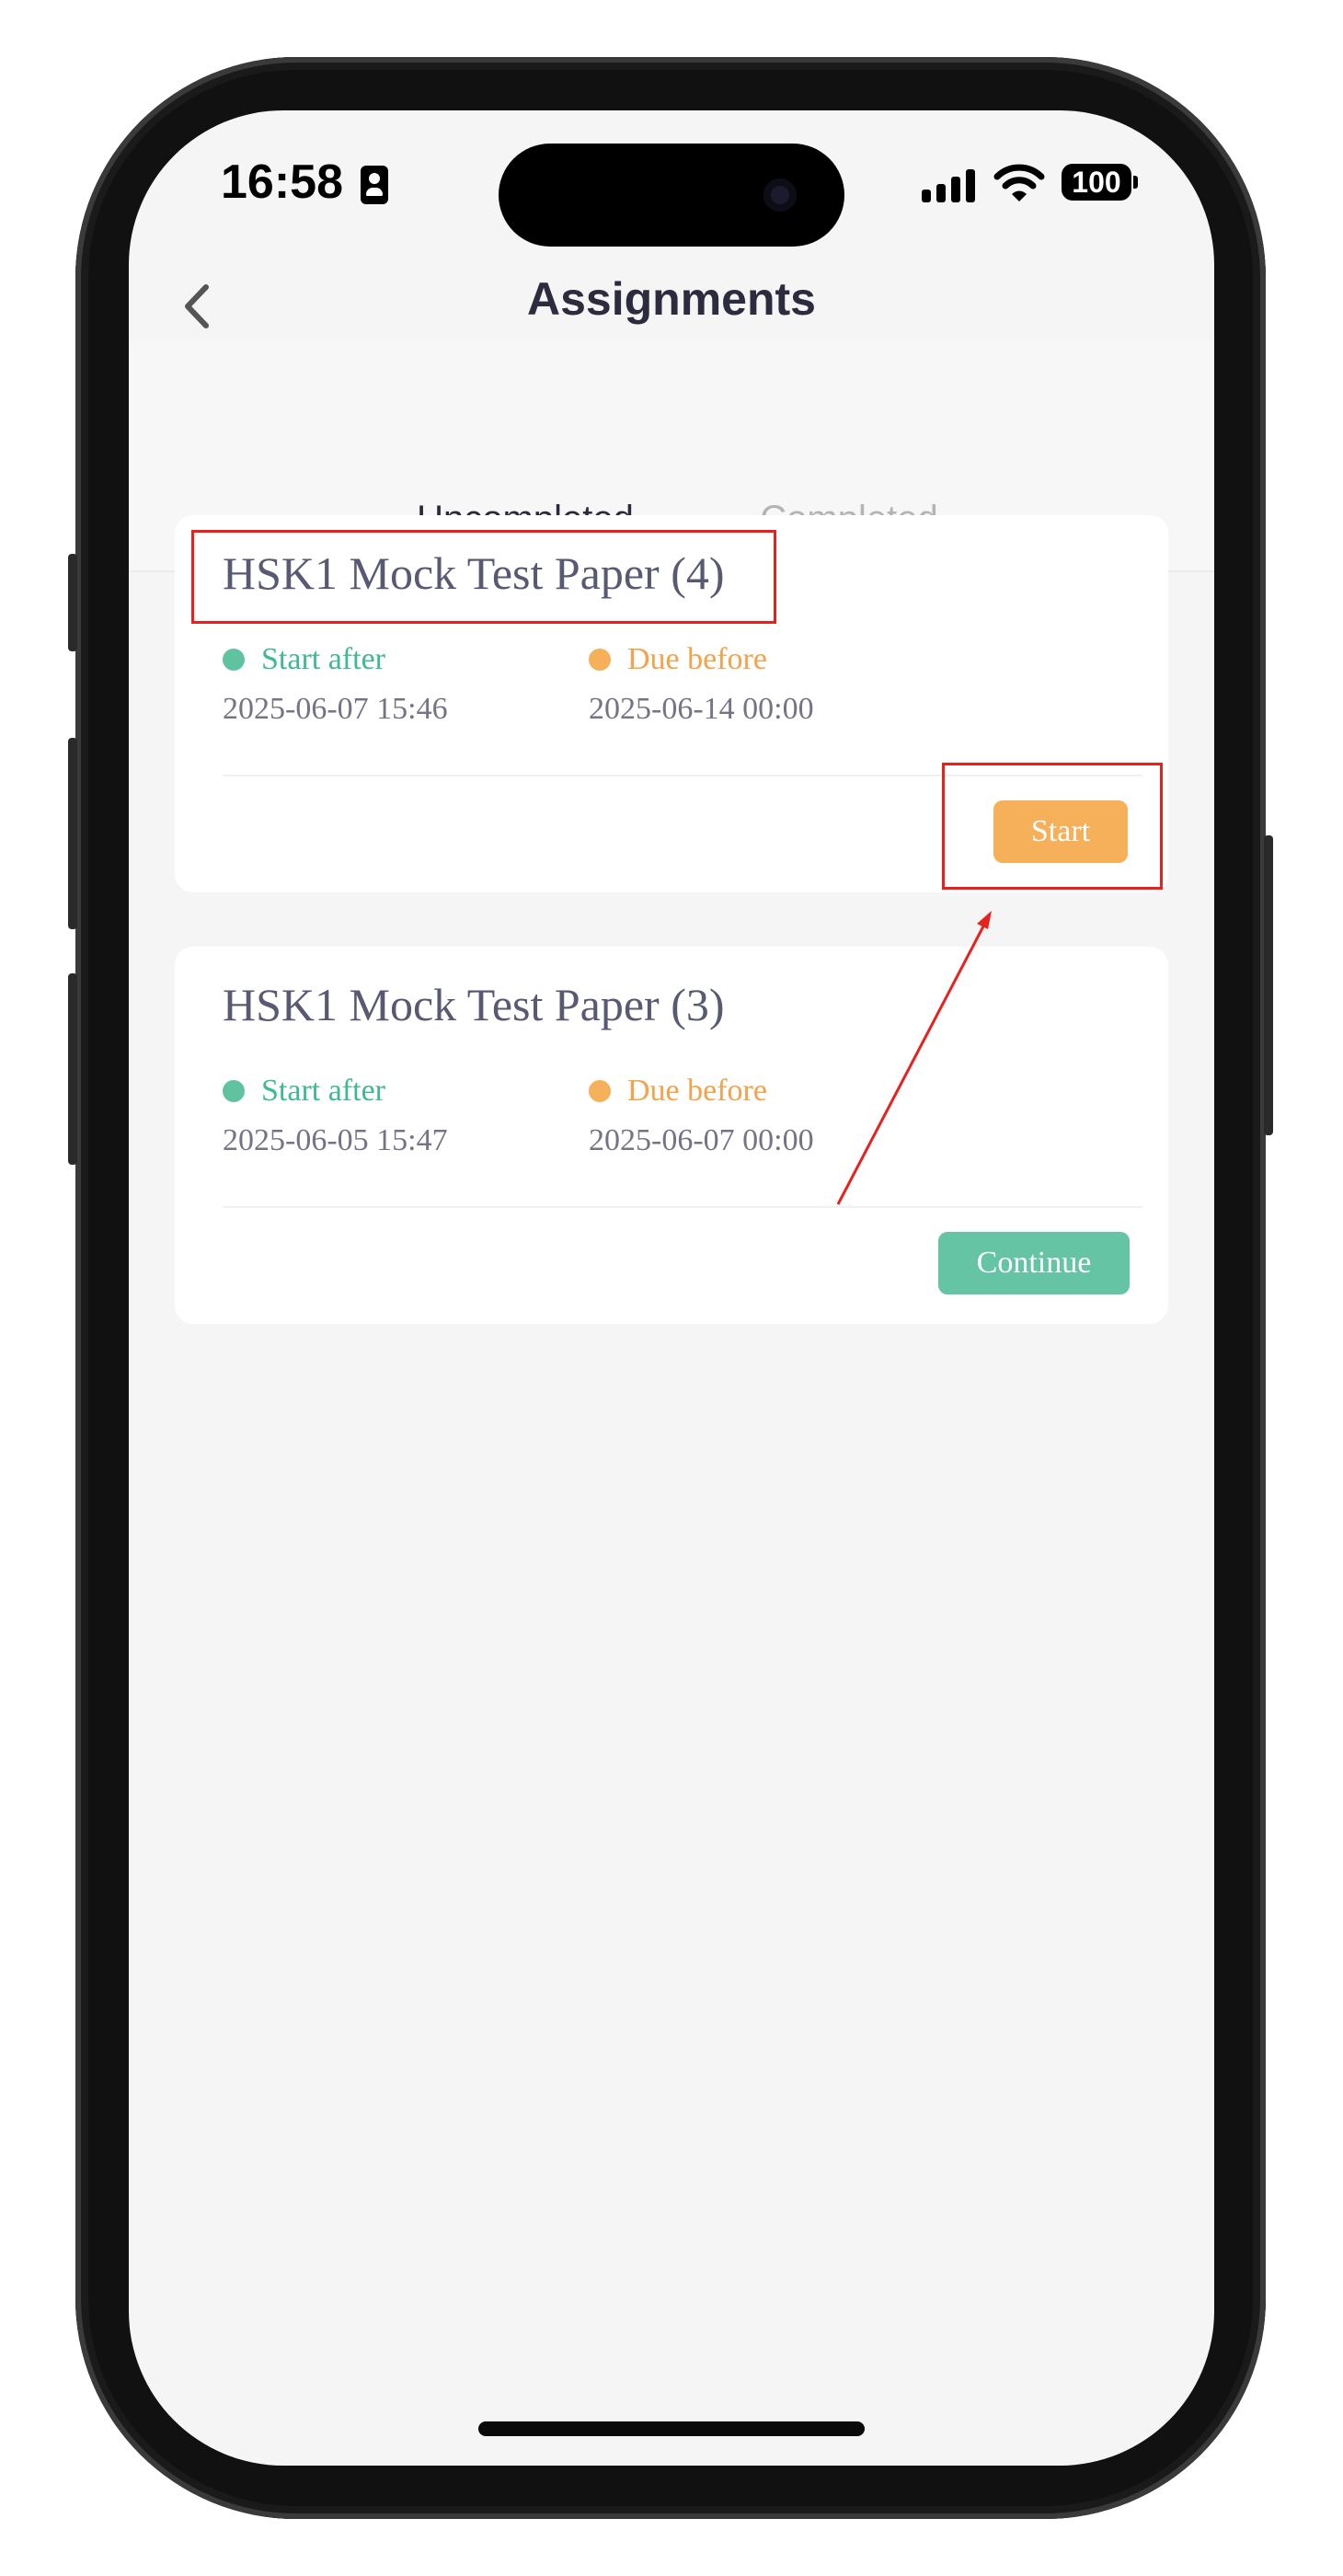 The width and height of the screenshot is (1343, 2576). What do you see at coordinates (1268, 985) in the screenshot?
I see `power-button` at bounding box center [1268, 985].